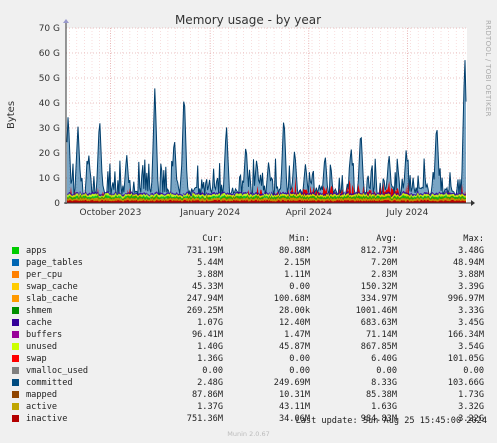 Image resolution: width=497 pixels, height=443 pixels. Describe the element at coordinates (49, 79) in the screenshot. I see `y-tick-label: 50 G` at that location.